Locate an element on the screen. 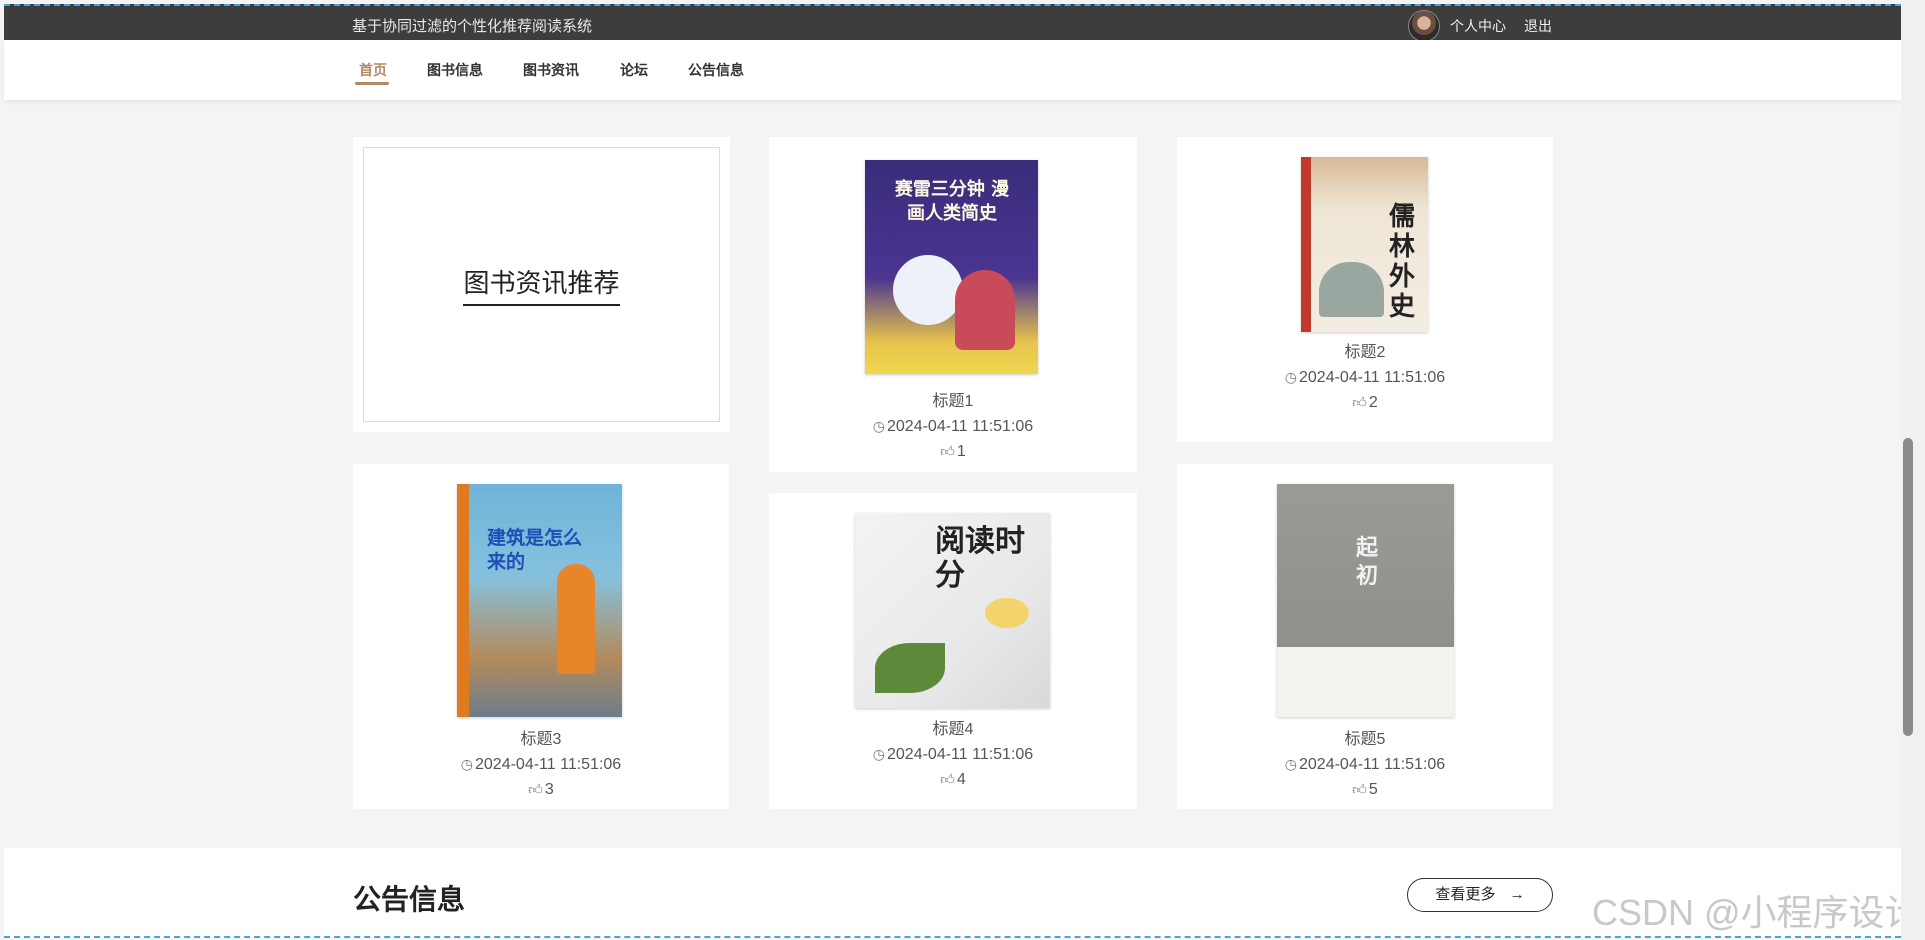  article-likes: 5 is located at coordinates (1373, 789).